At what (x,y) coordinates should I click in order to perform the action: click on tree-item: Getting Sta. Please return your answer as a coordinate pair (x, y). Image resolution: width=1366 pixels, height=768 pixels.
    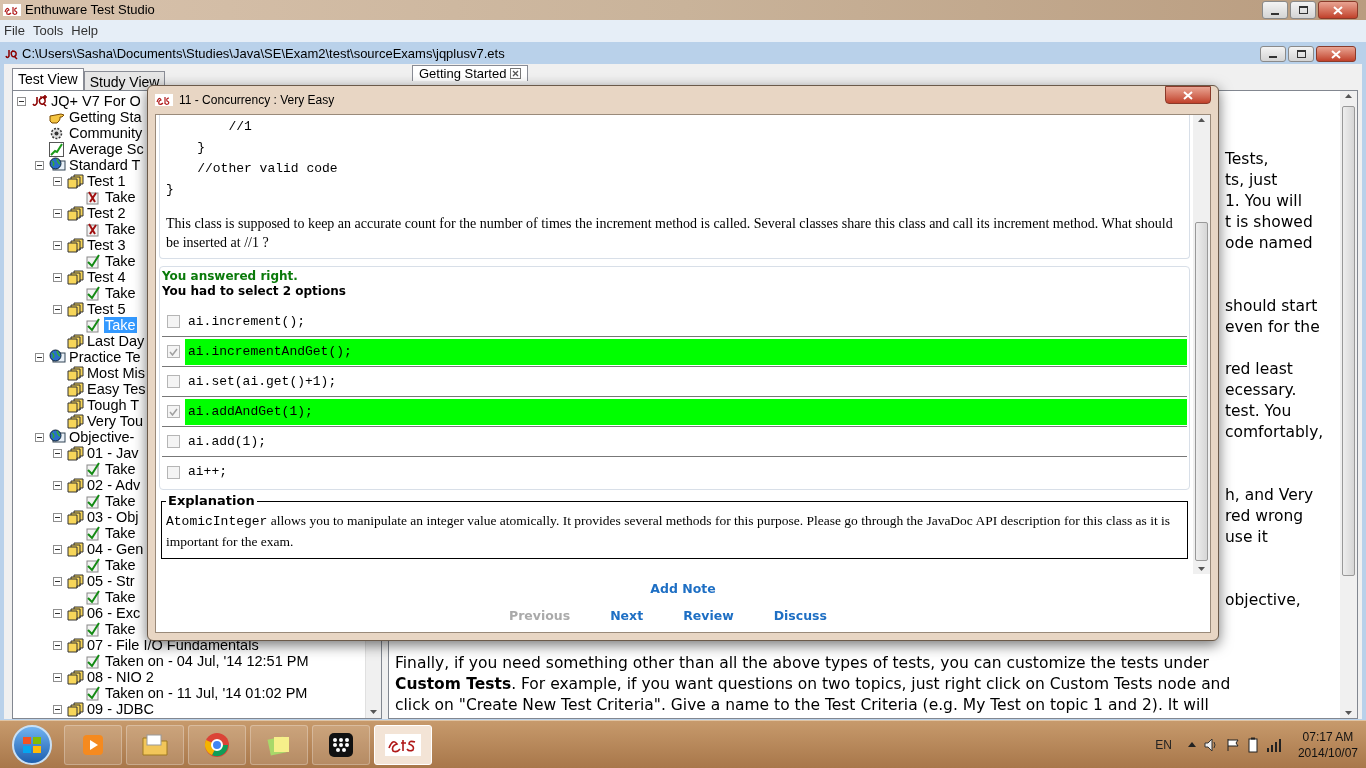
    Looking at the image, I should click on (105, 117).